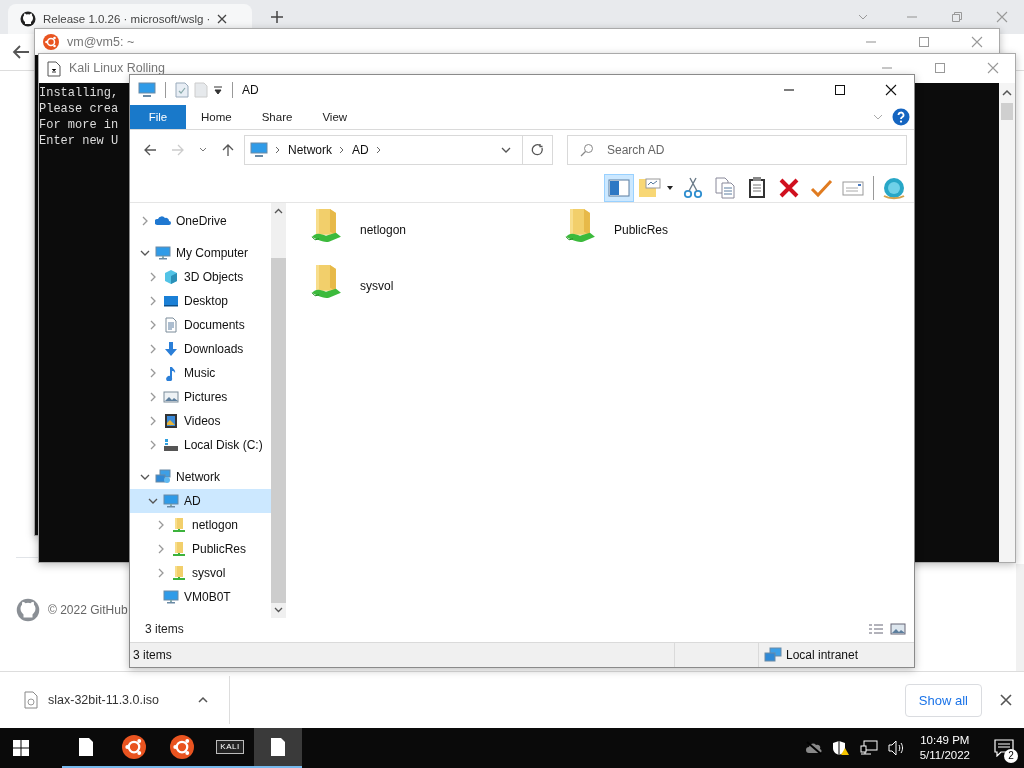 This screenshot has height=768, width=1024. I want to click on status-text: 3 items, so click(152, 655).